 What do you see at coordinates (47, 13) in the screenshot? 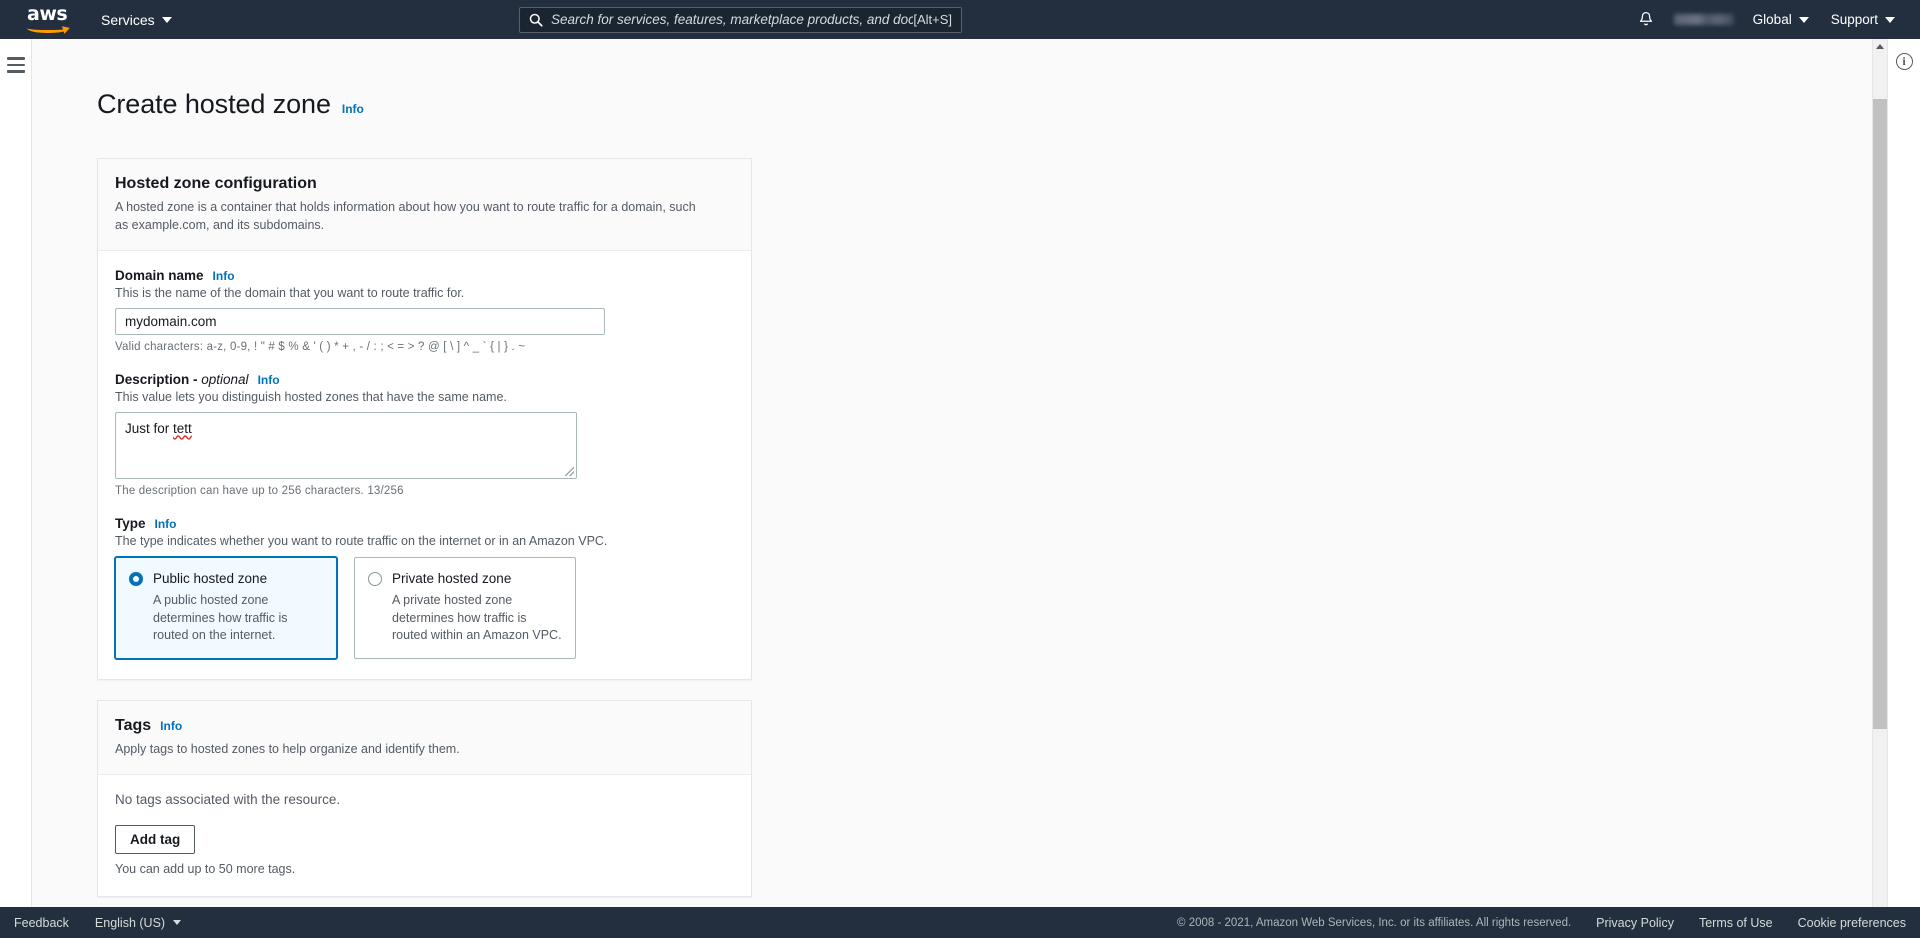
I see `aws-logo-wordmark: aws` at bounding box center [47, 13].